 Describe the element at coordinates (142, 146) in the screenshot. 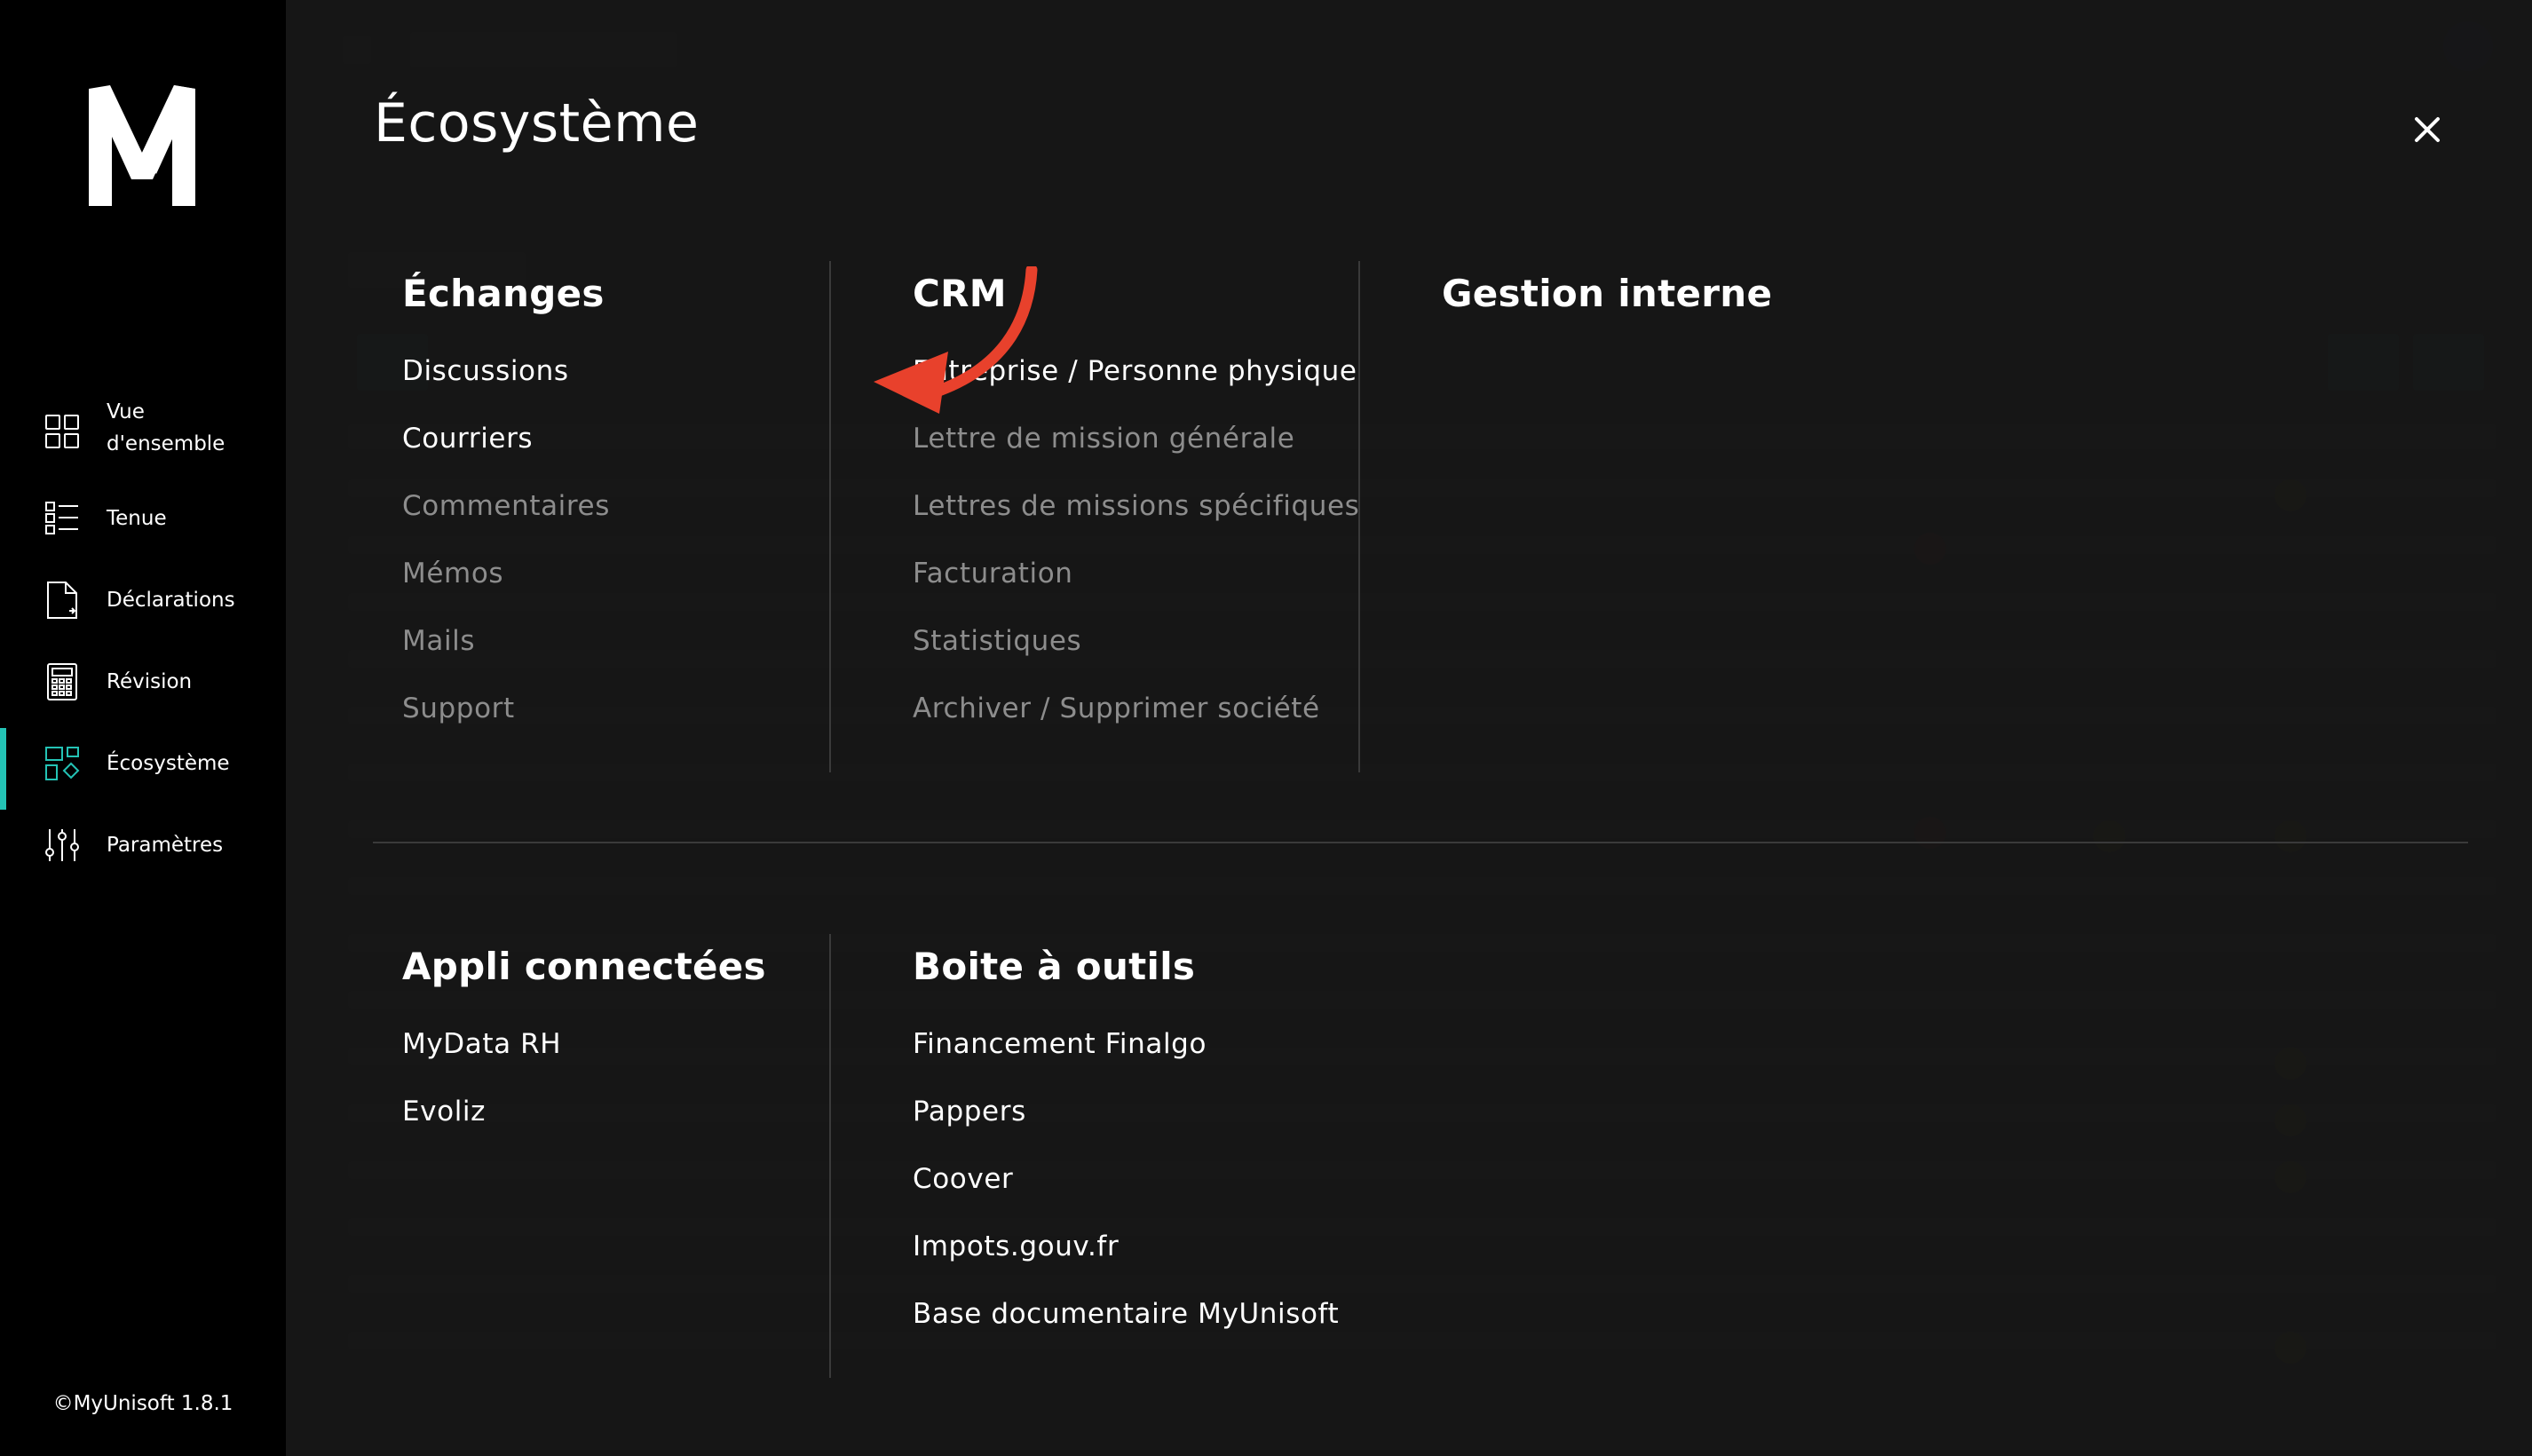

I see `myunisoft-logo` at that location.